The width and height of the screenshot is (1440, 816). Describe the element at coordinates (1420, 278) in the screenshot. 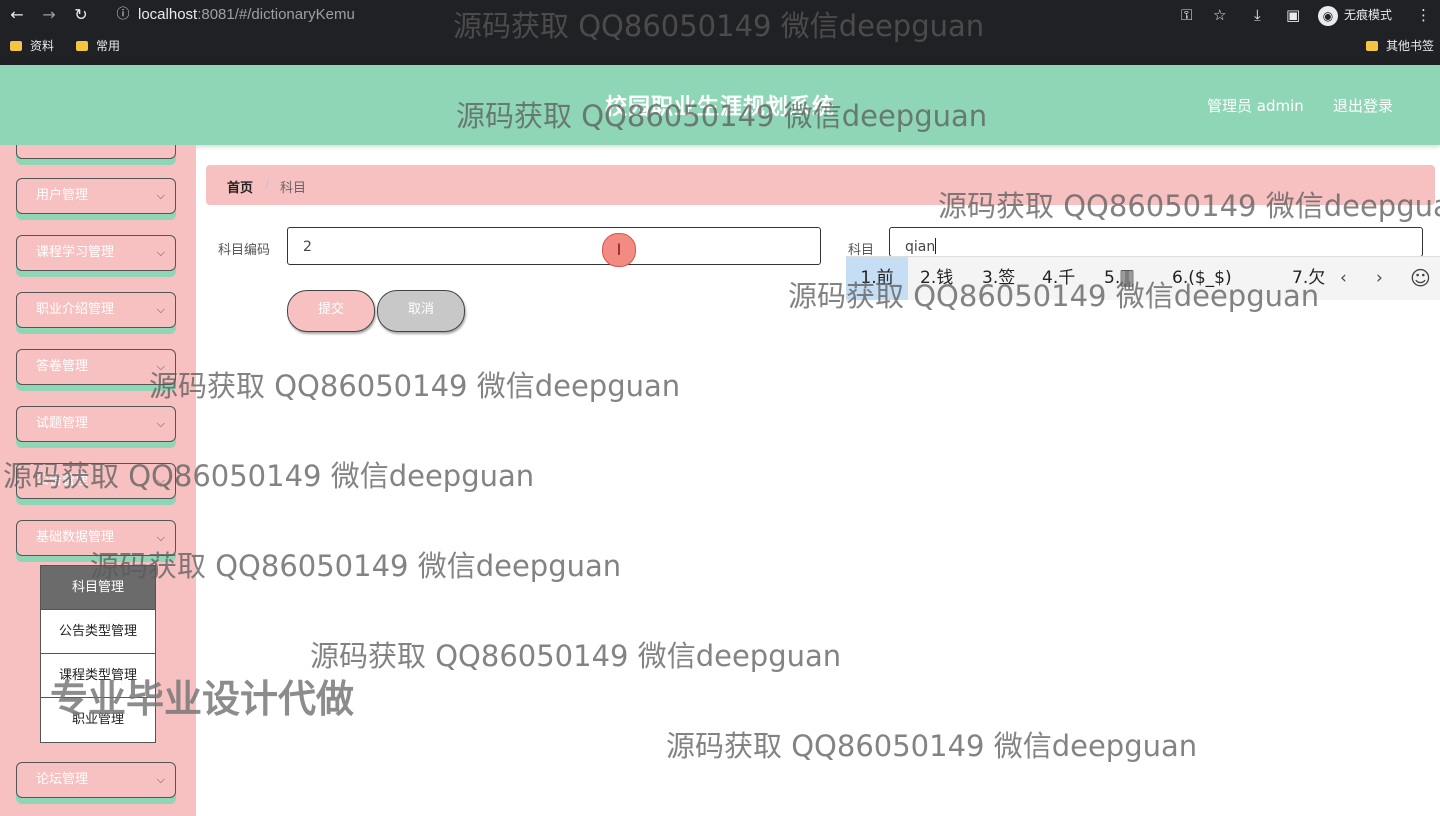

I see `ime-emoji-icon: ☺` at that location.